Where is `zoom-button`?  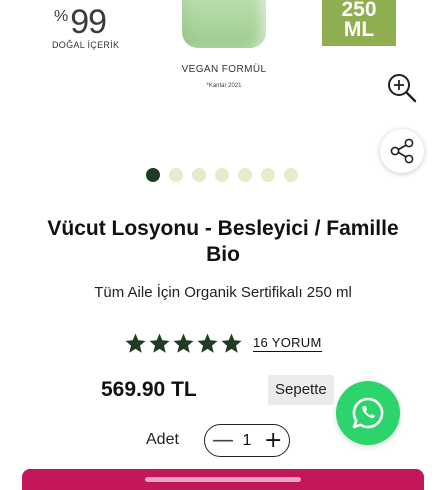 zoom-button is located at coordinates (402, 88).